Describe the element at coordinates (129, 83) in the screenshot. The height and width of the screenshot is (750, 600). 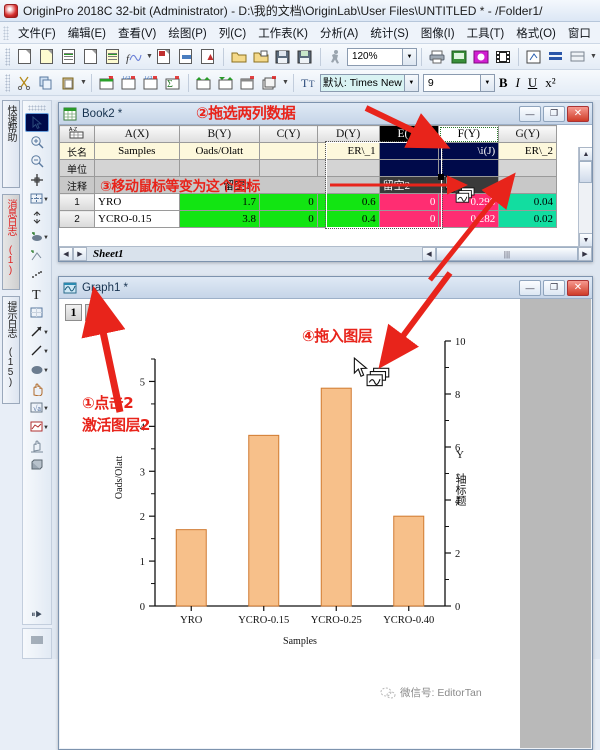
I see `set-column-values-icon: 123` at that location.